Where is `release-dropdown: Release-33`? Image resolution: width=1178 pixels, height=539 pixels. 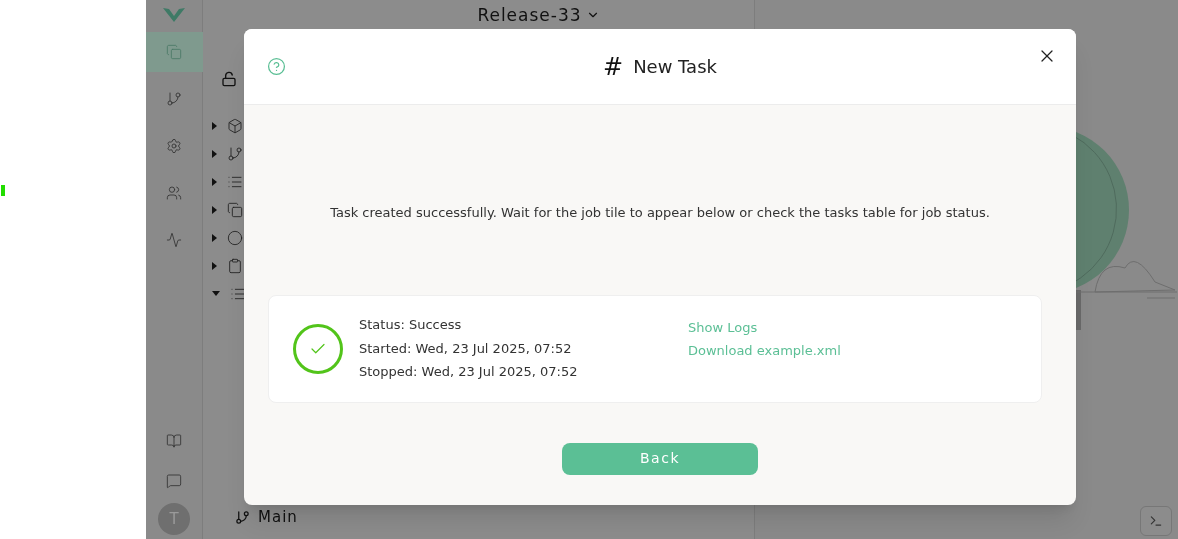
release-dropdown: Release-33 is located at coordinates (538, 15).